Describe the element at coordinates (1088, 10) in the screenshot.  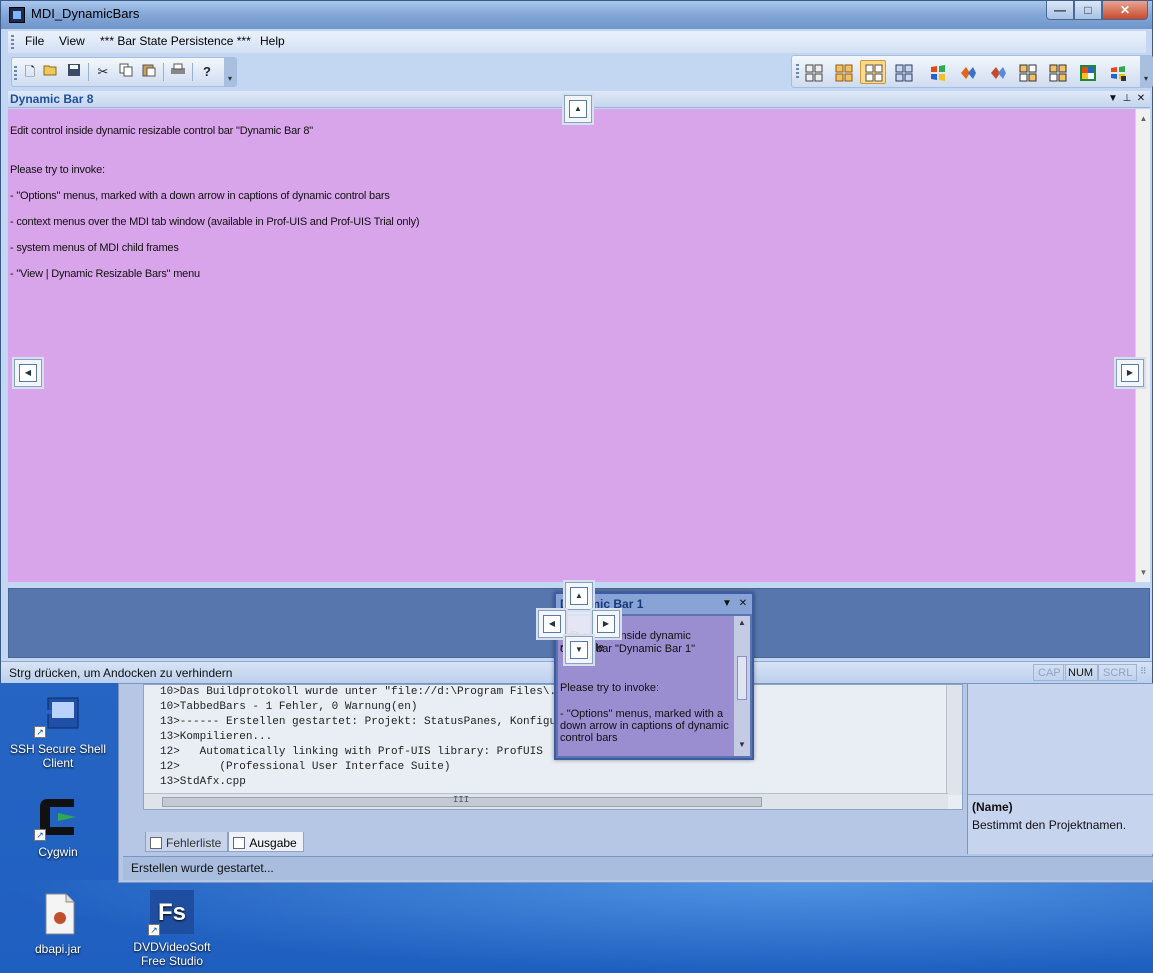
I see `maximize-button: □` at that location.